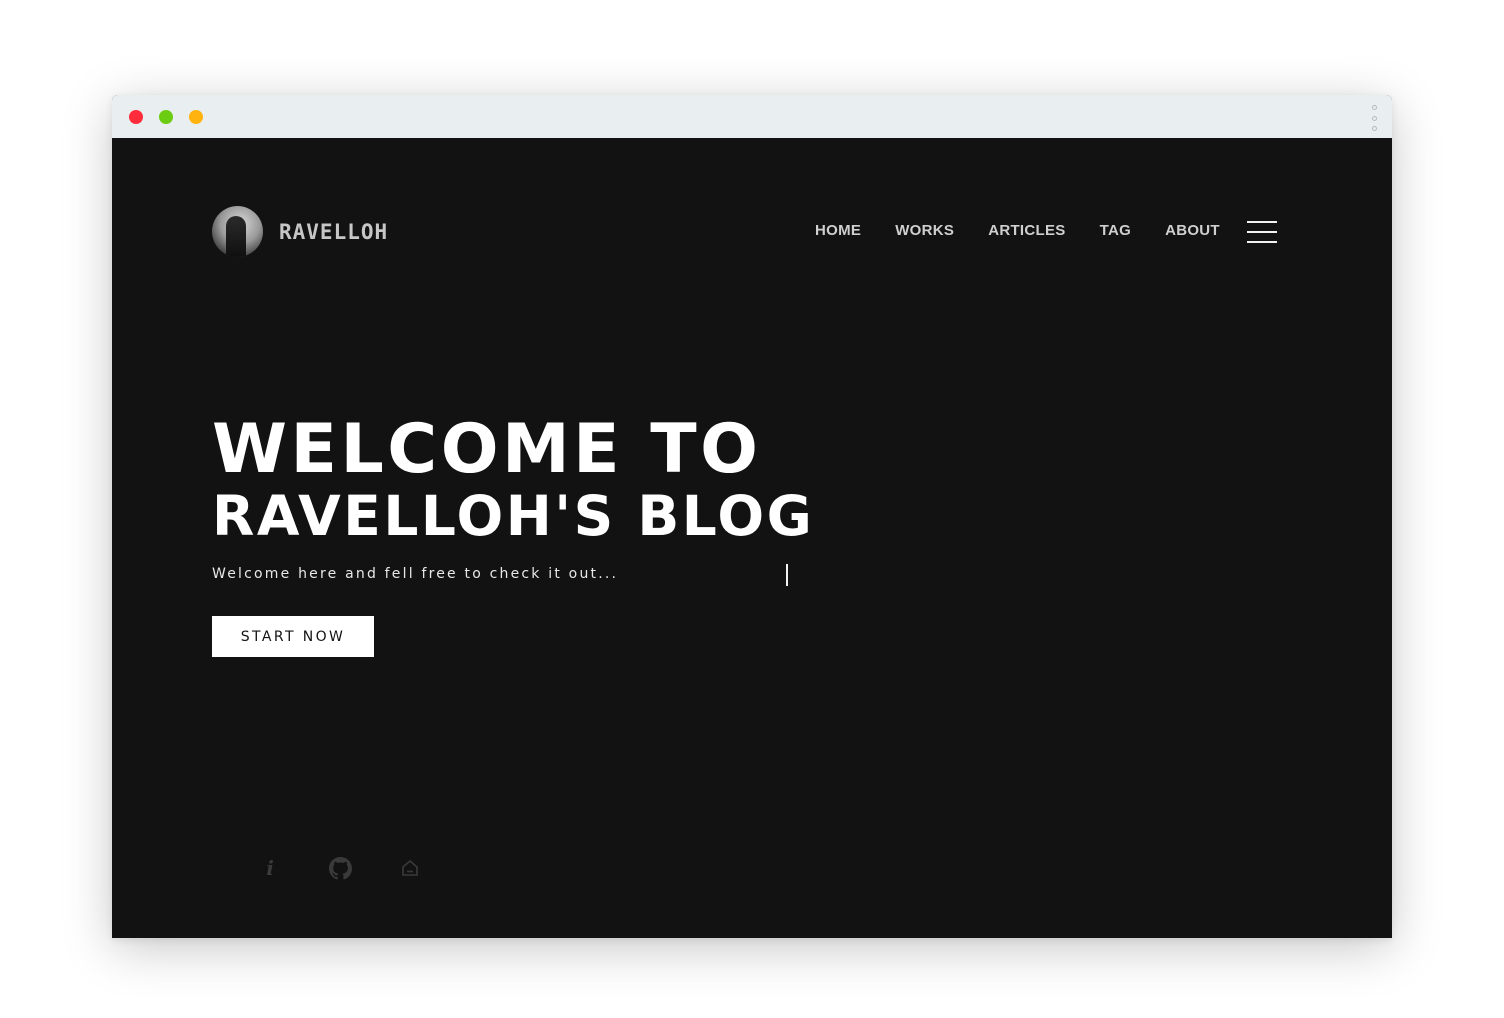  What do you see at coordinates (1026, 230) in the screenshot?
I see `nav-item-articles: ARTICLES` at bounding box center [1026, 230].